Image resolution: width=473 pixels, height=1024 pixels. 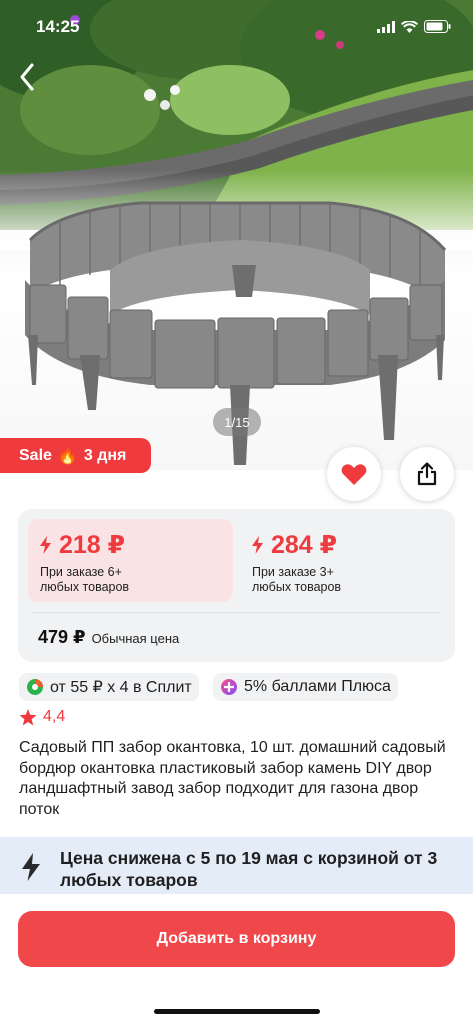 What do you see at coordinates (236, 612) in the screenshot?
I see `price-divider` at bounding box center [236, 612].